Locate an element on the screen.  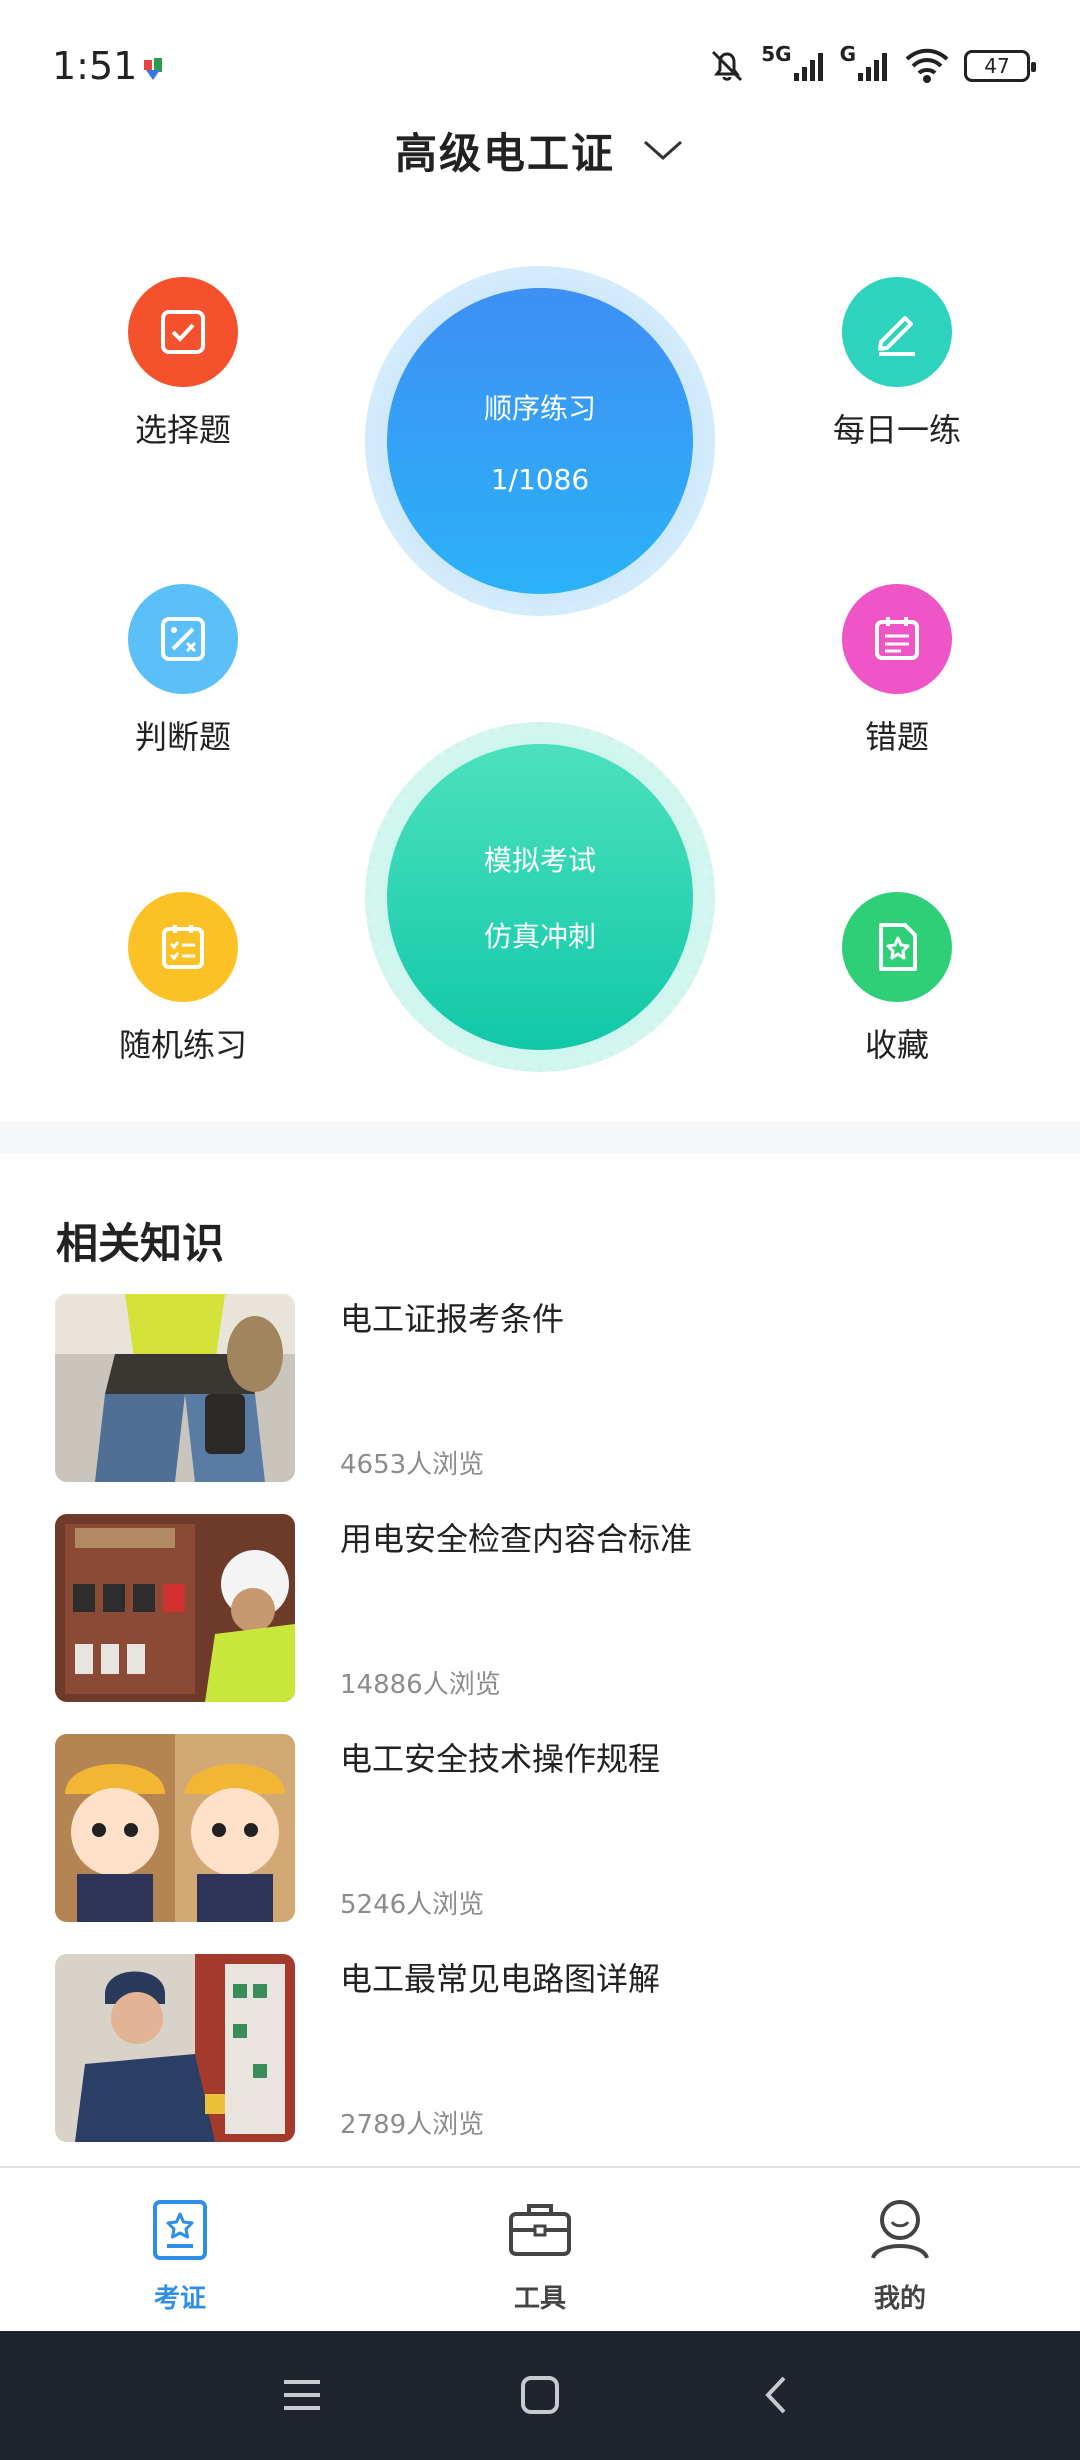
article-title: 电工最常见电路图详解 is located at coordinates (500, 1979).